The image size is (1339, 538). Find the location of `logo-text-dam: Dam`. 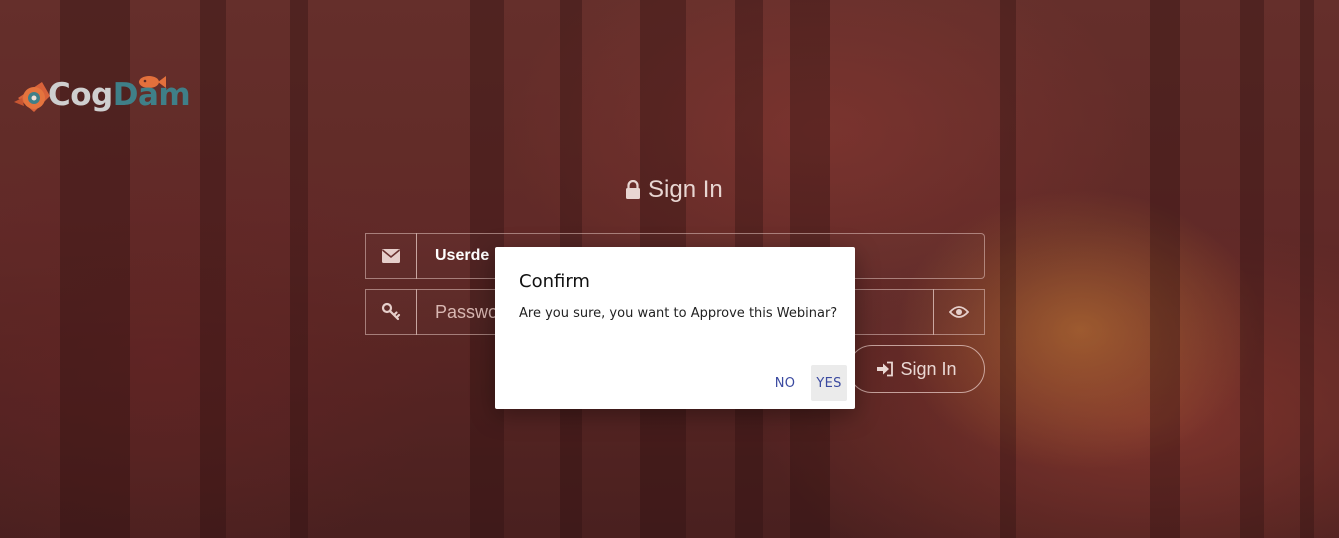

logo-text-dam: Dam is located at coordinates (151, 95).